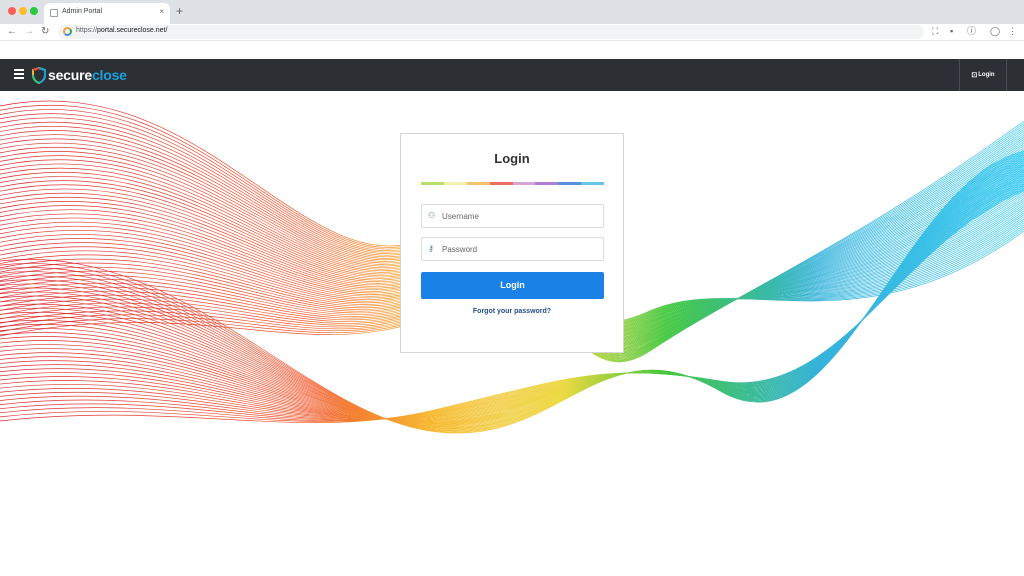  I want to click on user-icon: ⚇, so click(432, 215).